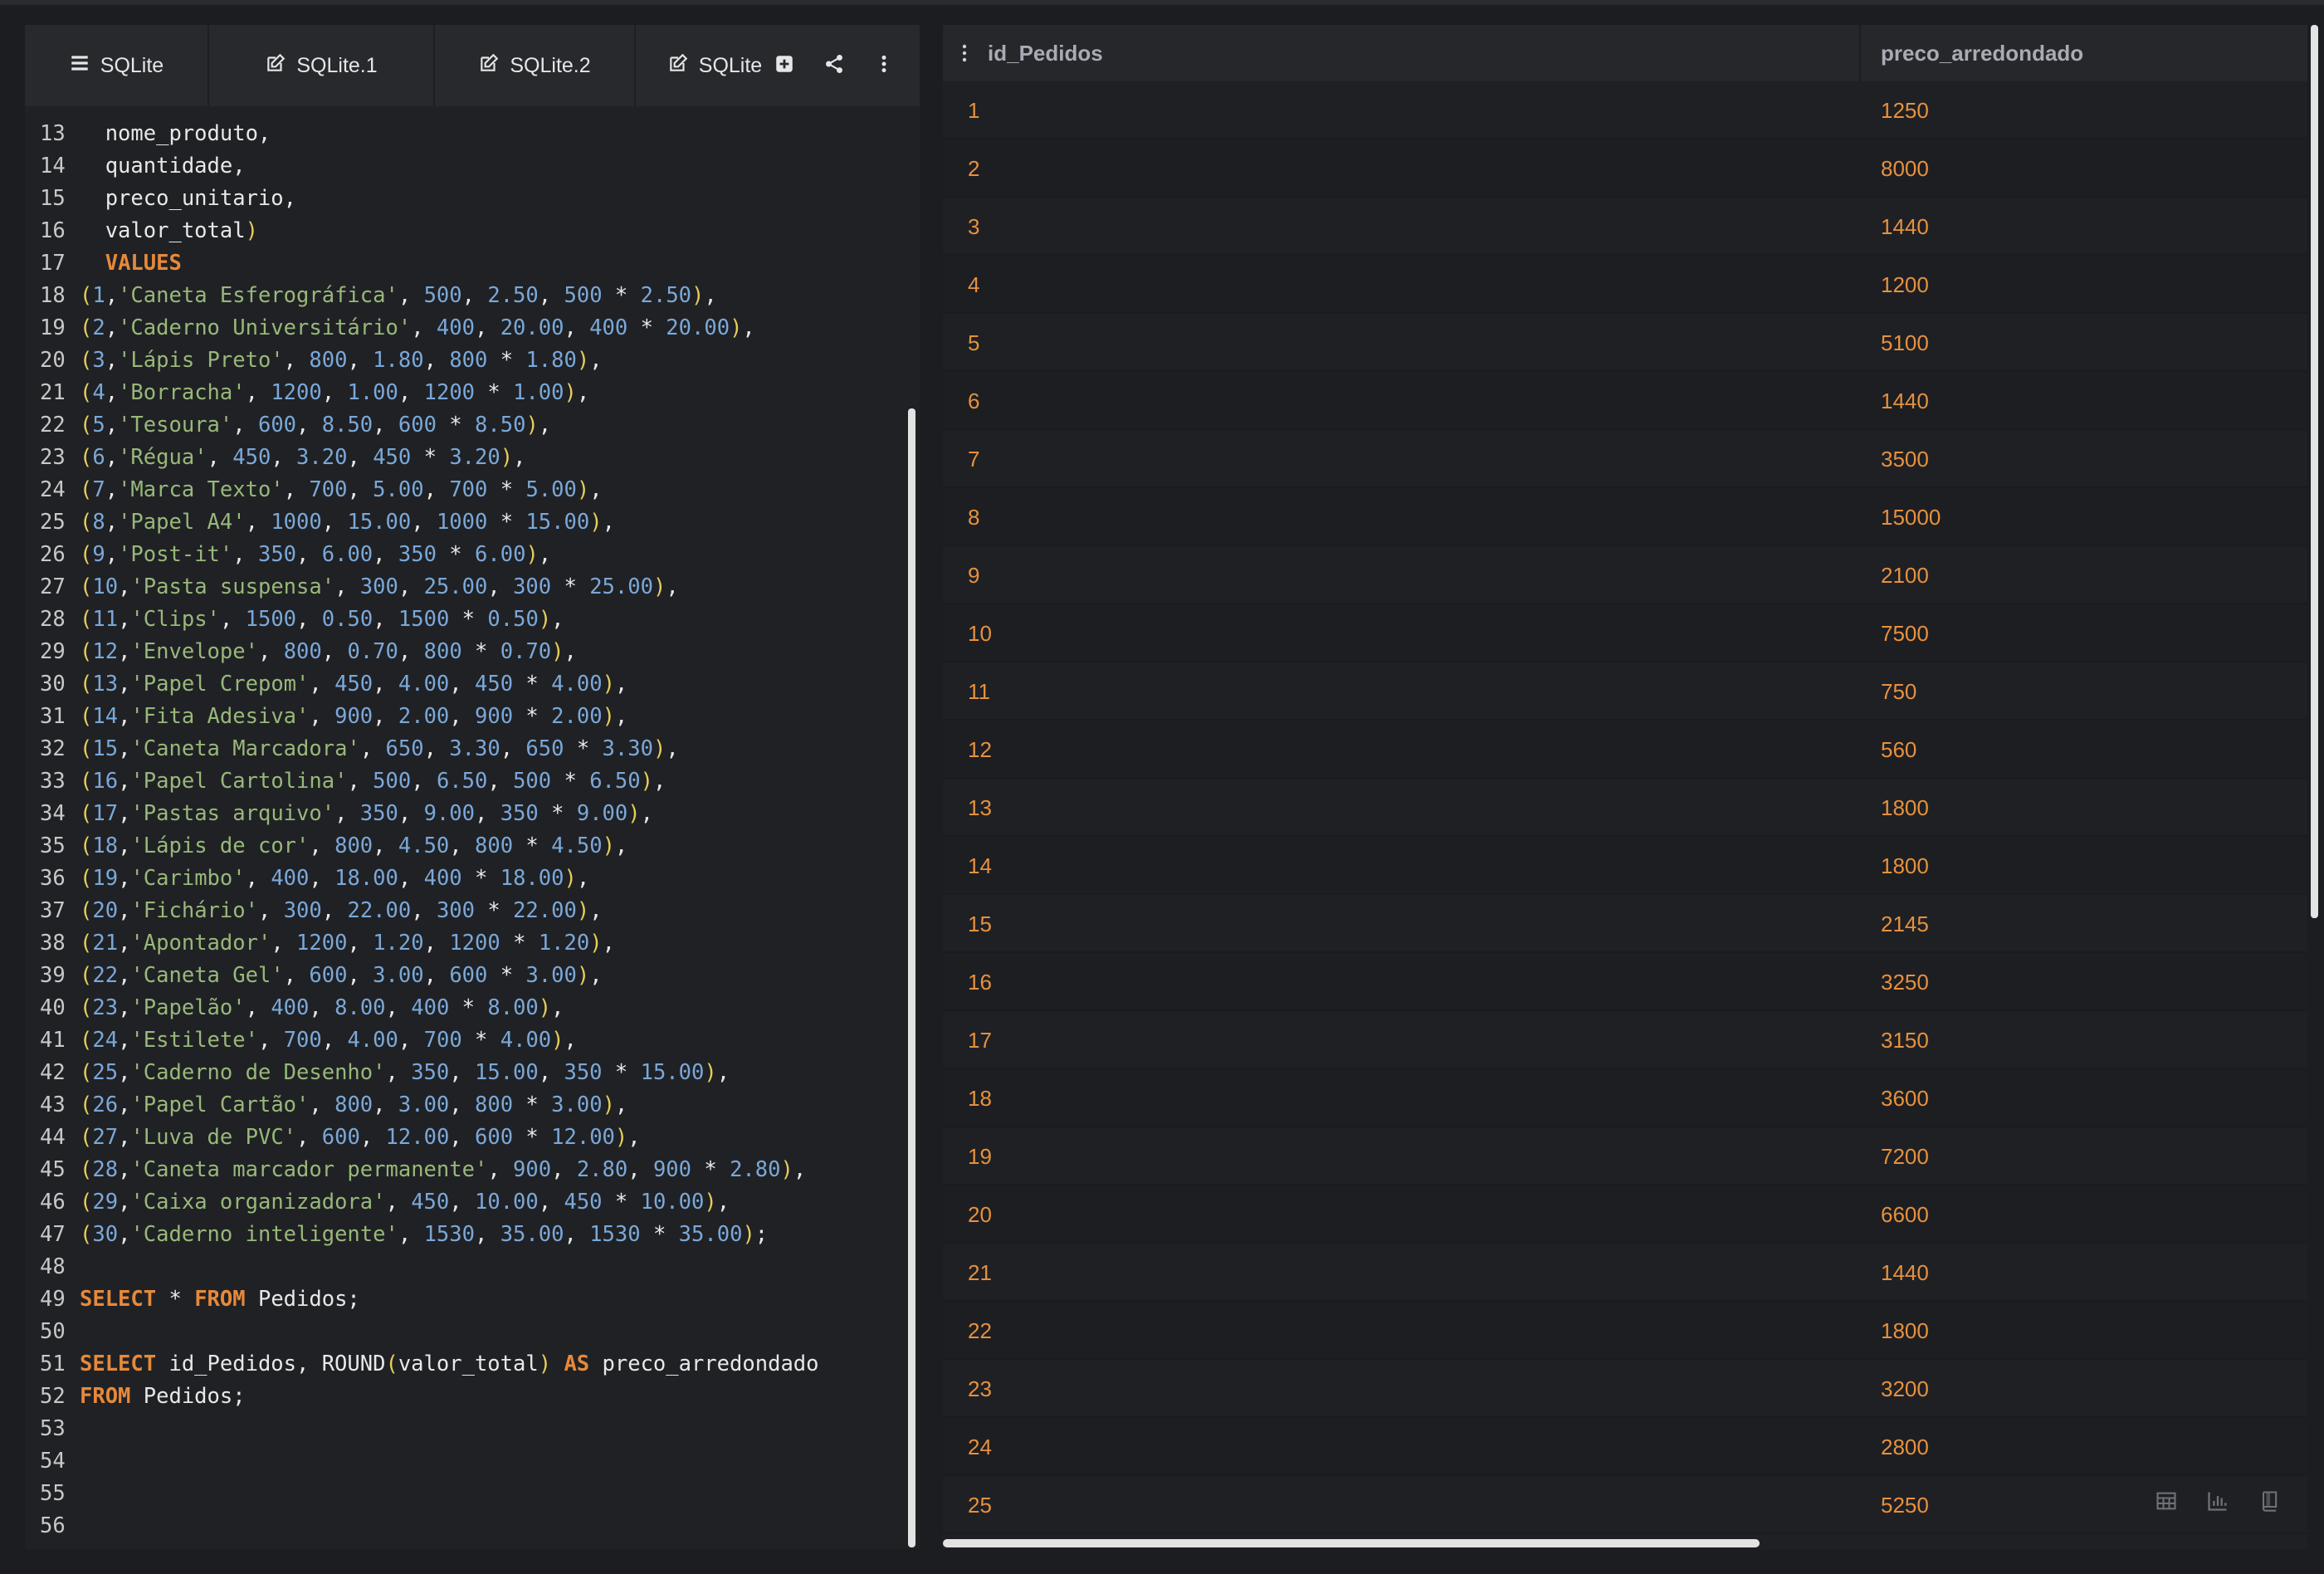 The width and height of the screenshot is (2324, 1574). Describe the element at coordinates (465, 1299) in the screenshot. I see `code-line: 49 SELECT * FROM Pedidos;` at that location.